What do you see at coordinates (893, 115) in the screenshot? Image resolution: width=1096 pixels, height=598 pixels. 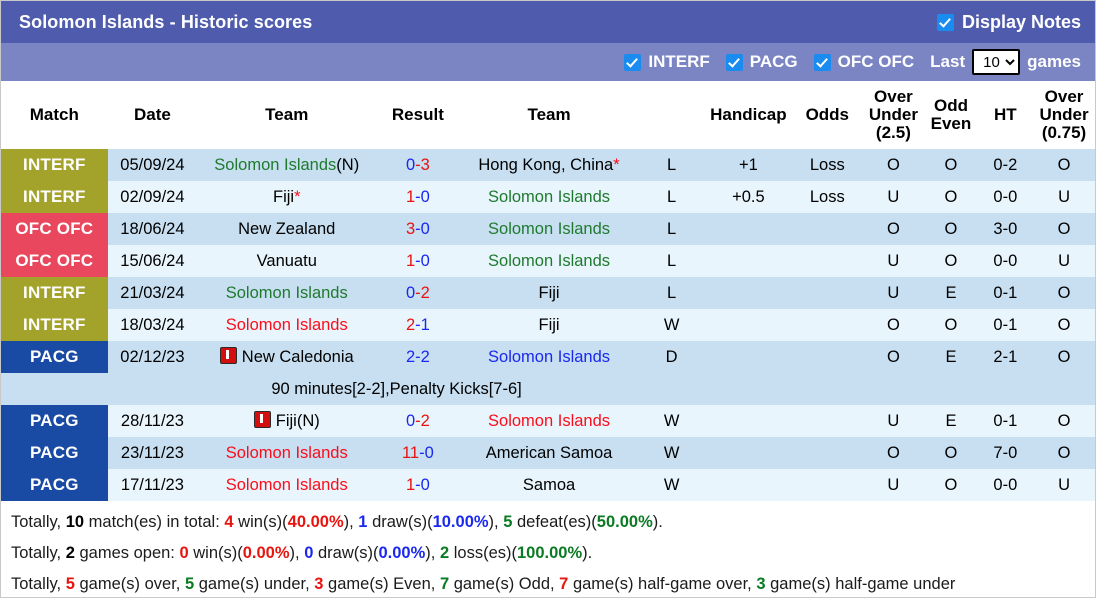 I see `col-header-over-under-25: Over Under (2.5)` at bounding box center [893, 115].